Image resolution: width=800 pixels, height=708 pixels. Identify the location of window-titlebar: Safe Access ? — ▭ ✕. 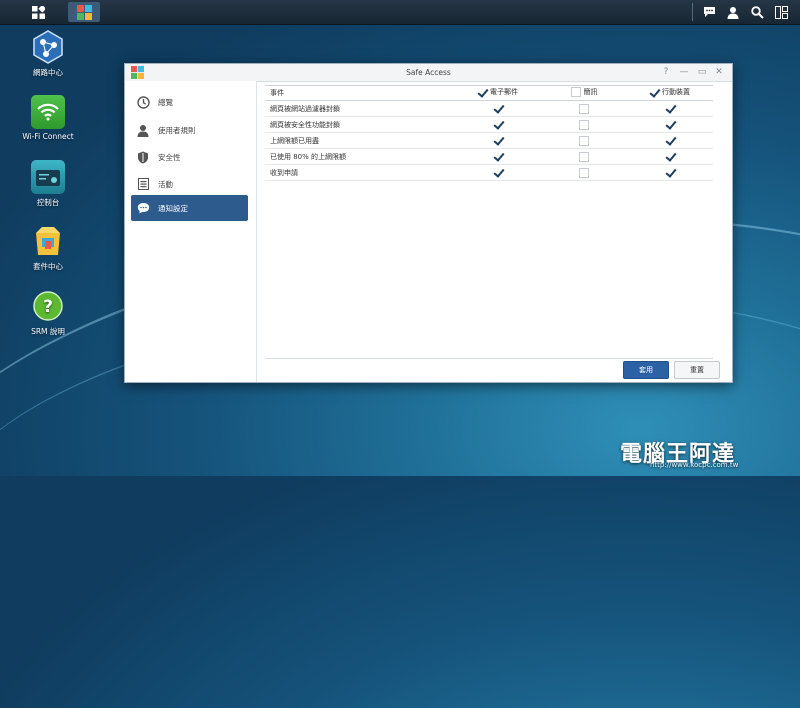
(428, 73).